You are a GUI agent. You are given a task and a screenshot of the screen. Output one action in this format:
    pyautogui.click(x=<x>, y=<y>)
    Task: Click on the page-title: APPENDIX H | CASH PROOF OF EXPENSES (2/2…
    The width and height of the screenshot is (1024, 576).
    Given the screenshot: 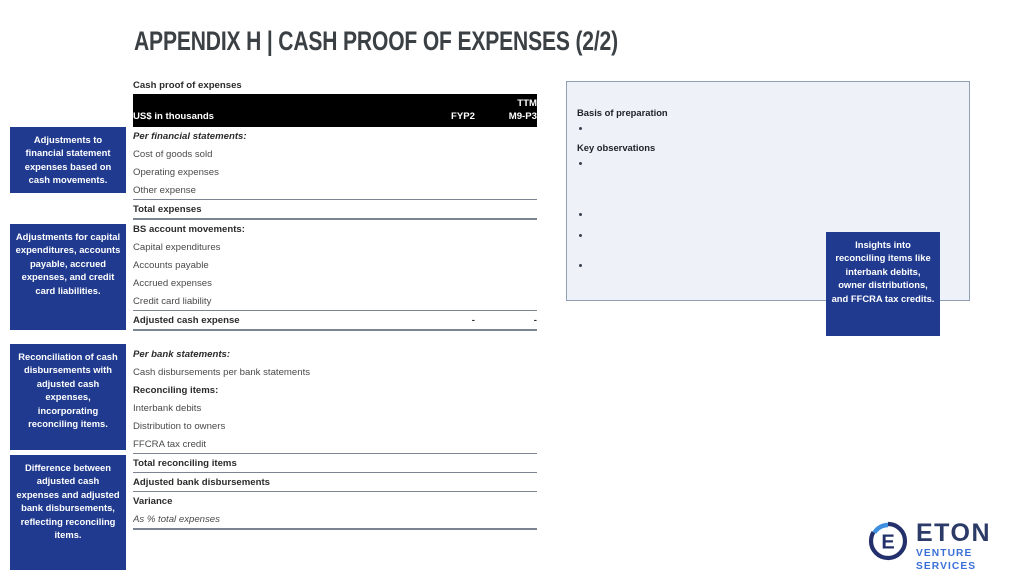 What is the action you would take?
    pyautogui.click(x=376, y=41)
    